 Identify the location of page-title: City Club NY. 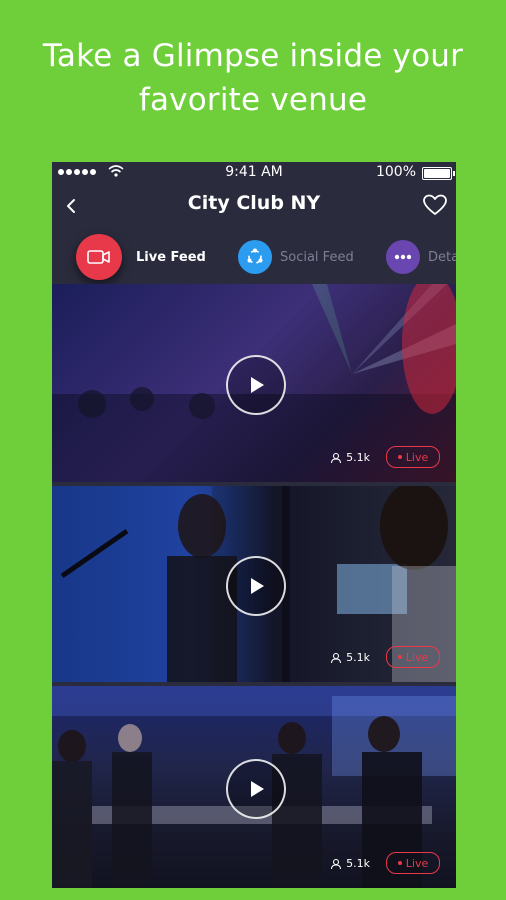
(254, 203).